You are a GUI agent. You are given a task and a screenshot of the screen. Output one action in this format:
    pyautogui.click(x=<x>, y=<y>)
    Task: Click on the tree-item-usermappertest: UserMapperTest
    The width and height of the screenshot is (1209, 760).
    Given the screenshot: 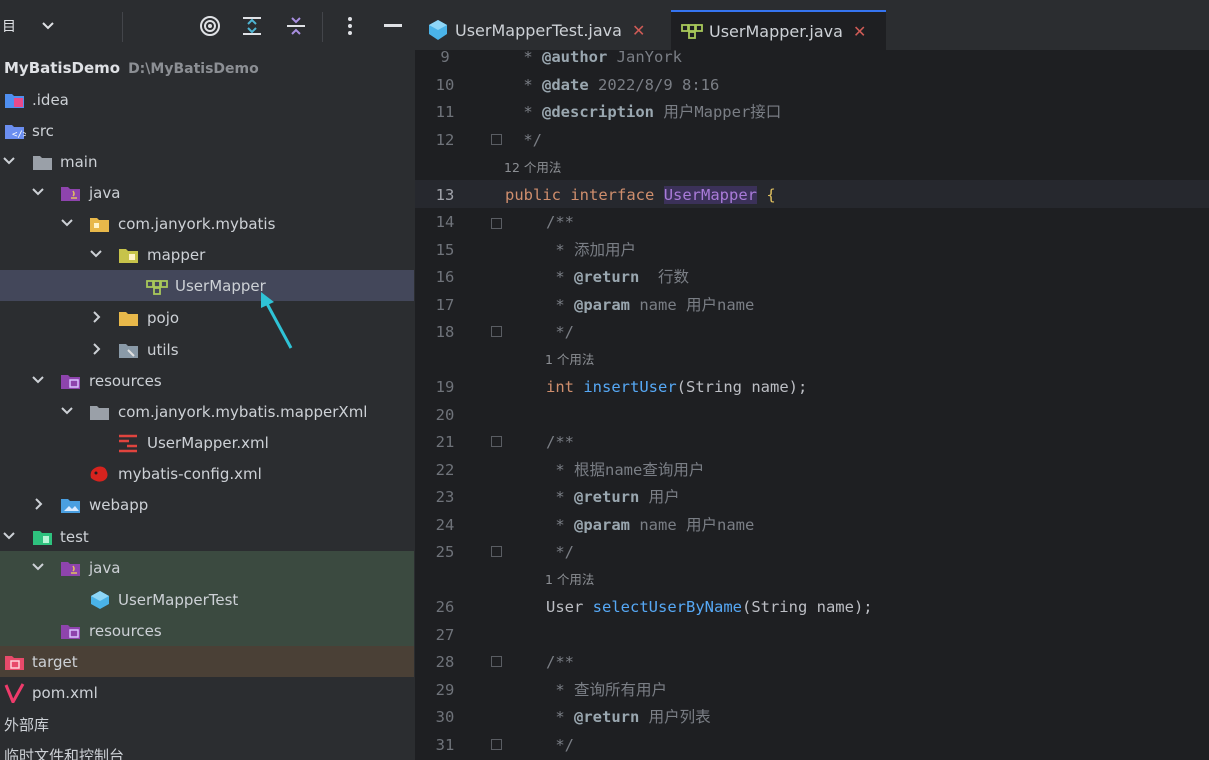 What is the action you would take?
    pyautogui.click(x=207, y=599)
    